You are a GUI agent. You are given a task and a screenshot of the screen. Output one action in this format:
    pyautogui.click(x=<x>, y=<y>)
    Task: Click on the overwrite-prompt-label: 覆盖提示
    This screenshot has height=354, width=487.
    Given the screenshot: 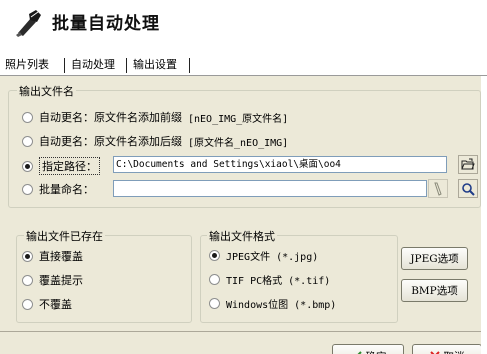 What is the action you would take?
    pyautogui.click(x=61, y=280)
    